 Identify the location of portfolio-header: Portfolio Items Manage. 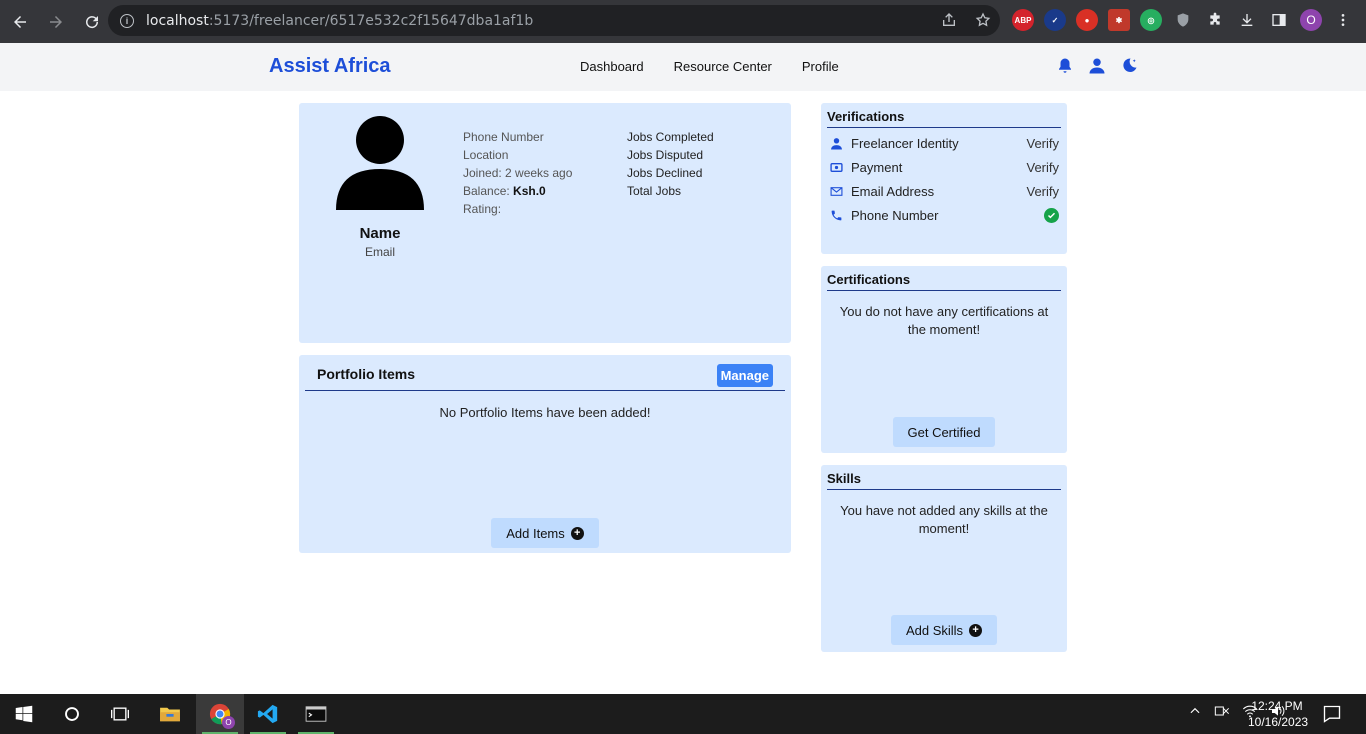
(545, 373).